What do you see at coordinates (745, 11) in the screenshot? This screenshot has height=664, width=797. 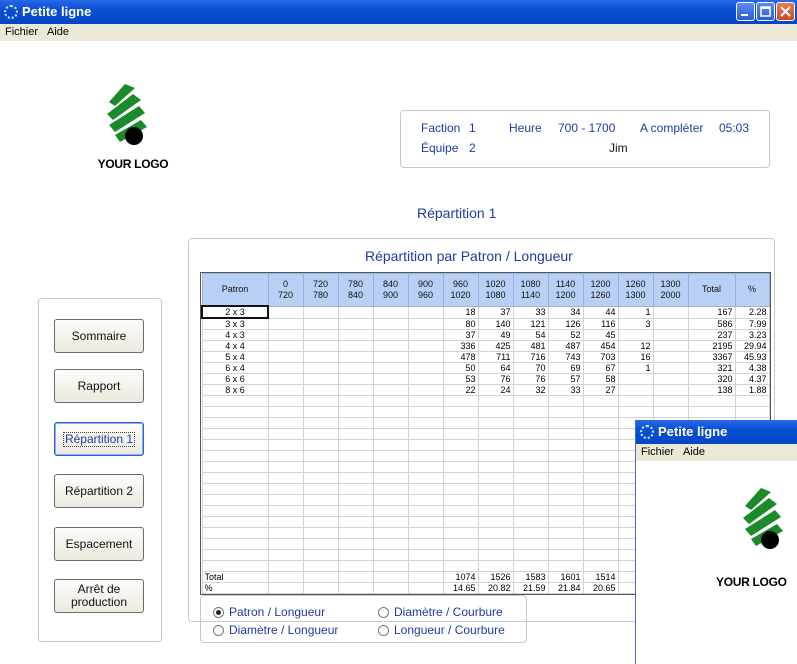 I see `minimize-button` at bounding box center [745, 11].